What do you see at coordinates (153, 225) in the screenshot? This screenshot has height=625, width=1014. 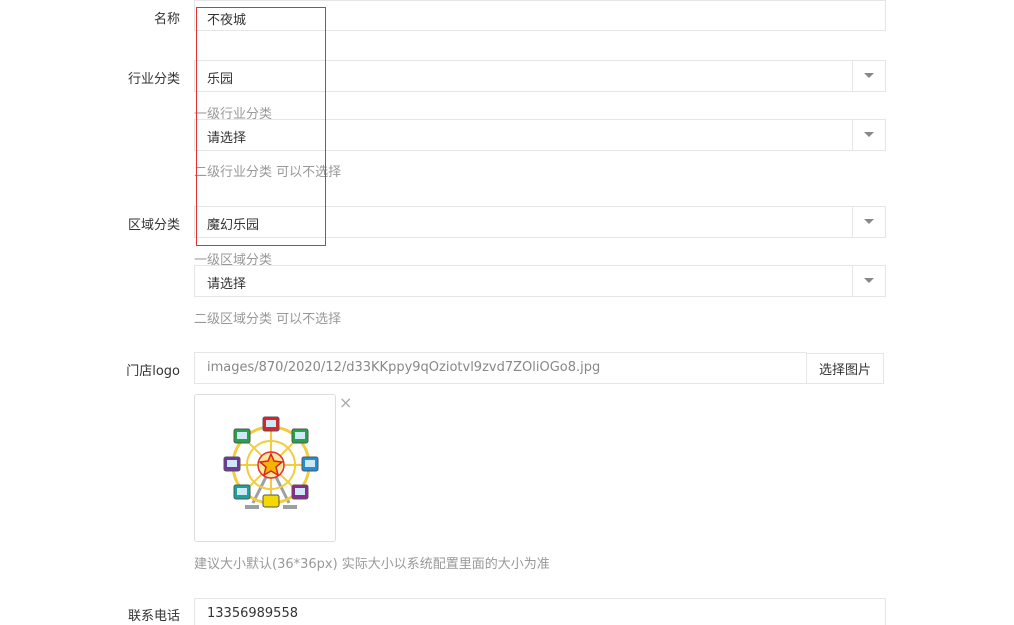 I see `region-label: 区域分类` at bounding box center [153, 225].